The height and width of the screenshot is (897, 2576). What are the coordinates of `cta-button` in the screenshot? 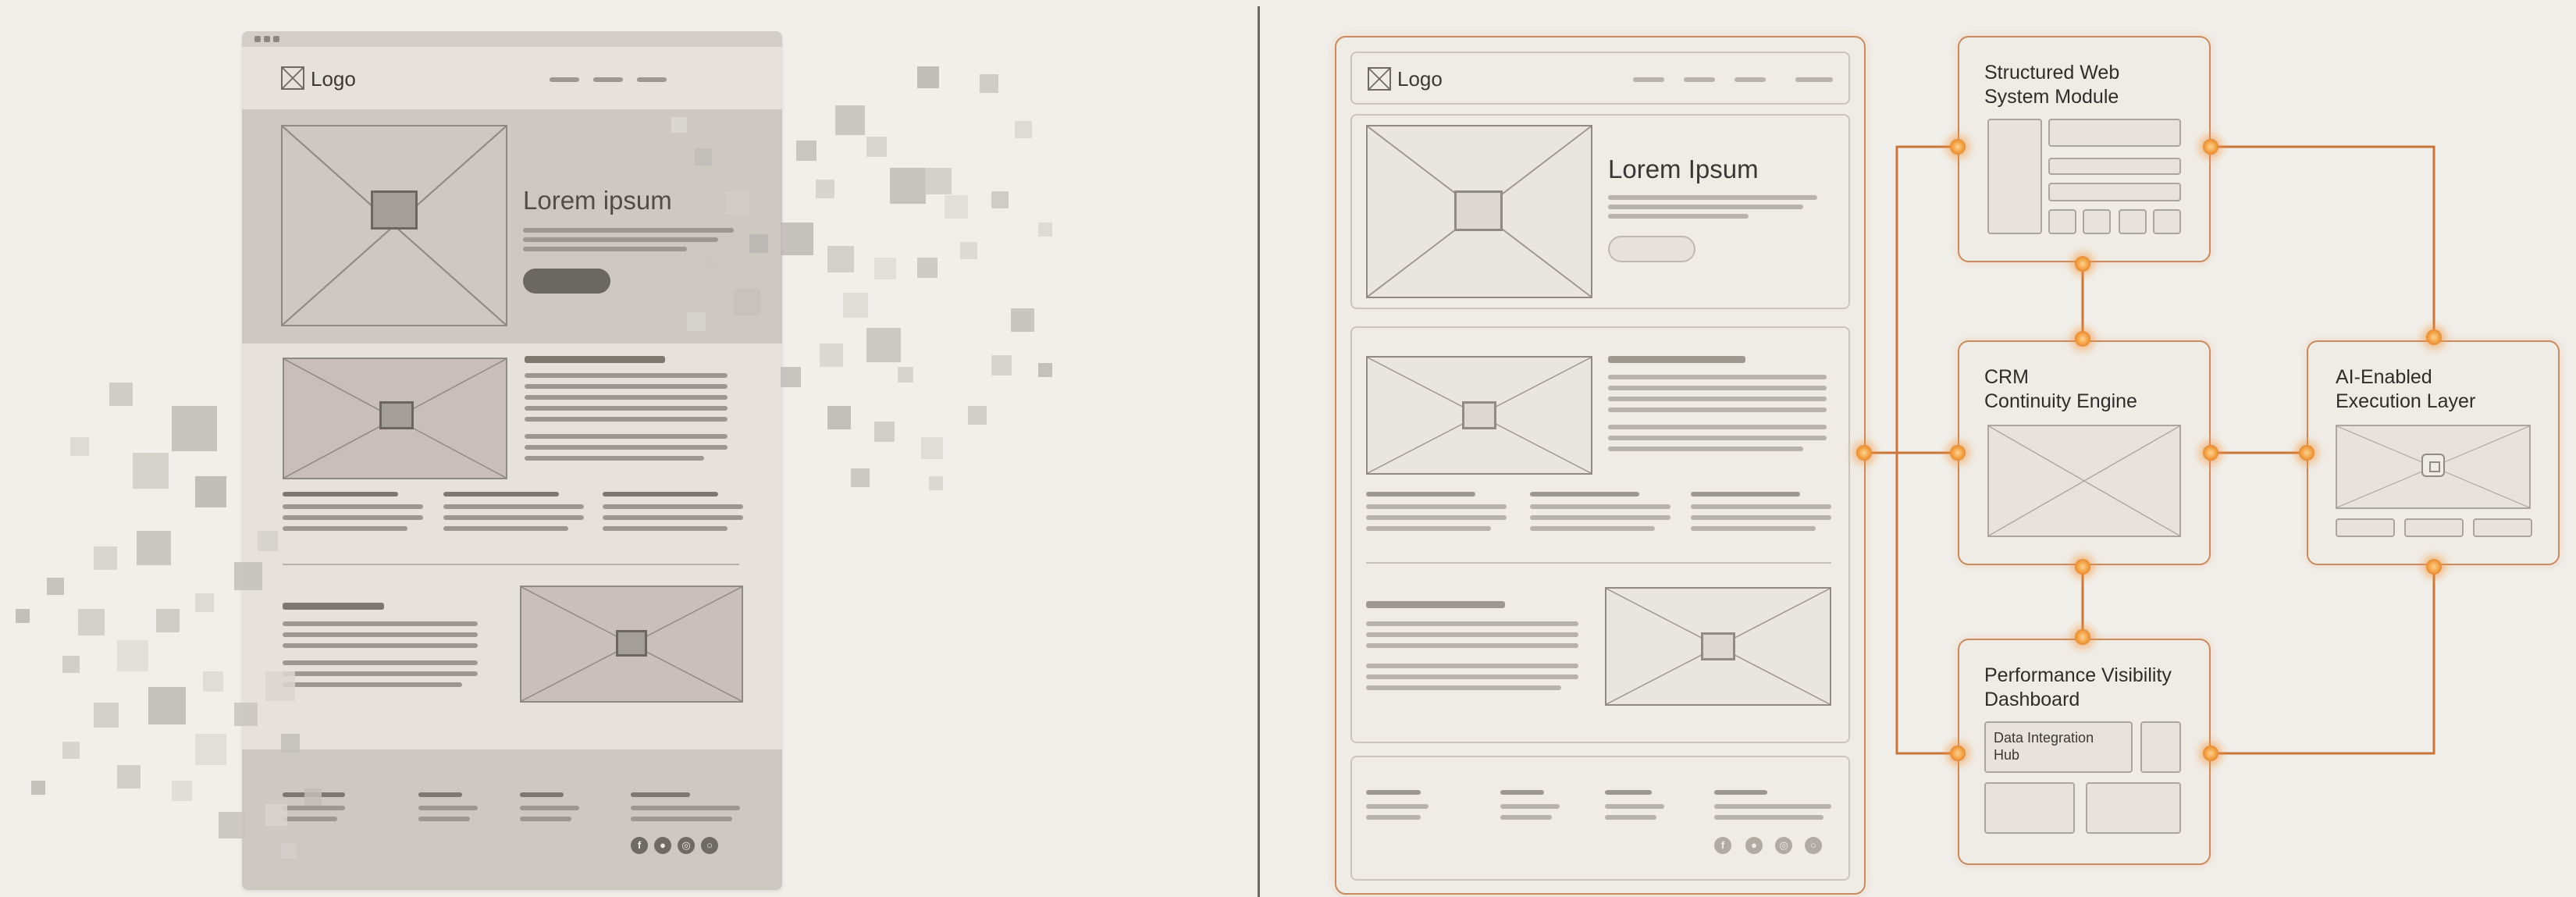 It's located at (1651, 249).